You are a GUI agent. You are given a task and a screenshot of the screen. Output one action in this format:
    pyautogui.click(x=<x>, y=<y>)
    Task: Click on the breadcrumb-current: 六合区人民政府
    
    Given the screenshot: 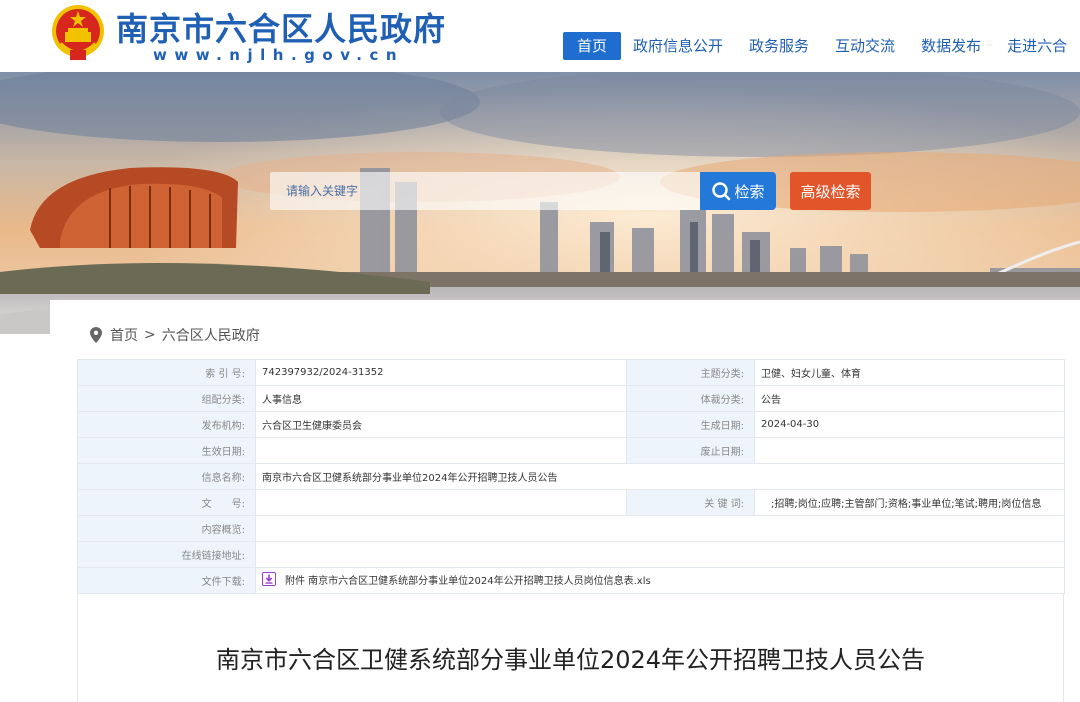 What is the action you would take?
    pyautogui.click(x=211, y=335)
    